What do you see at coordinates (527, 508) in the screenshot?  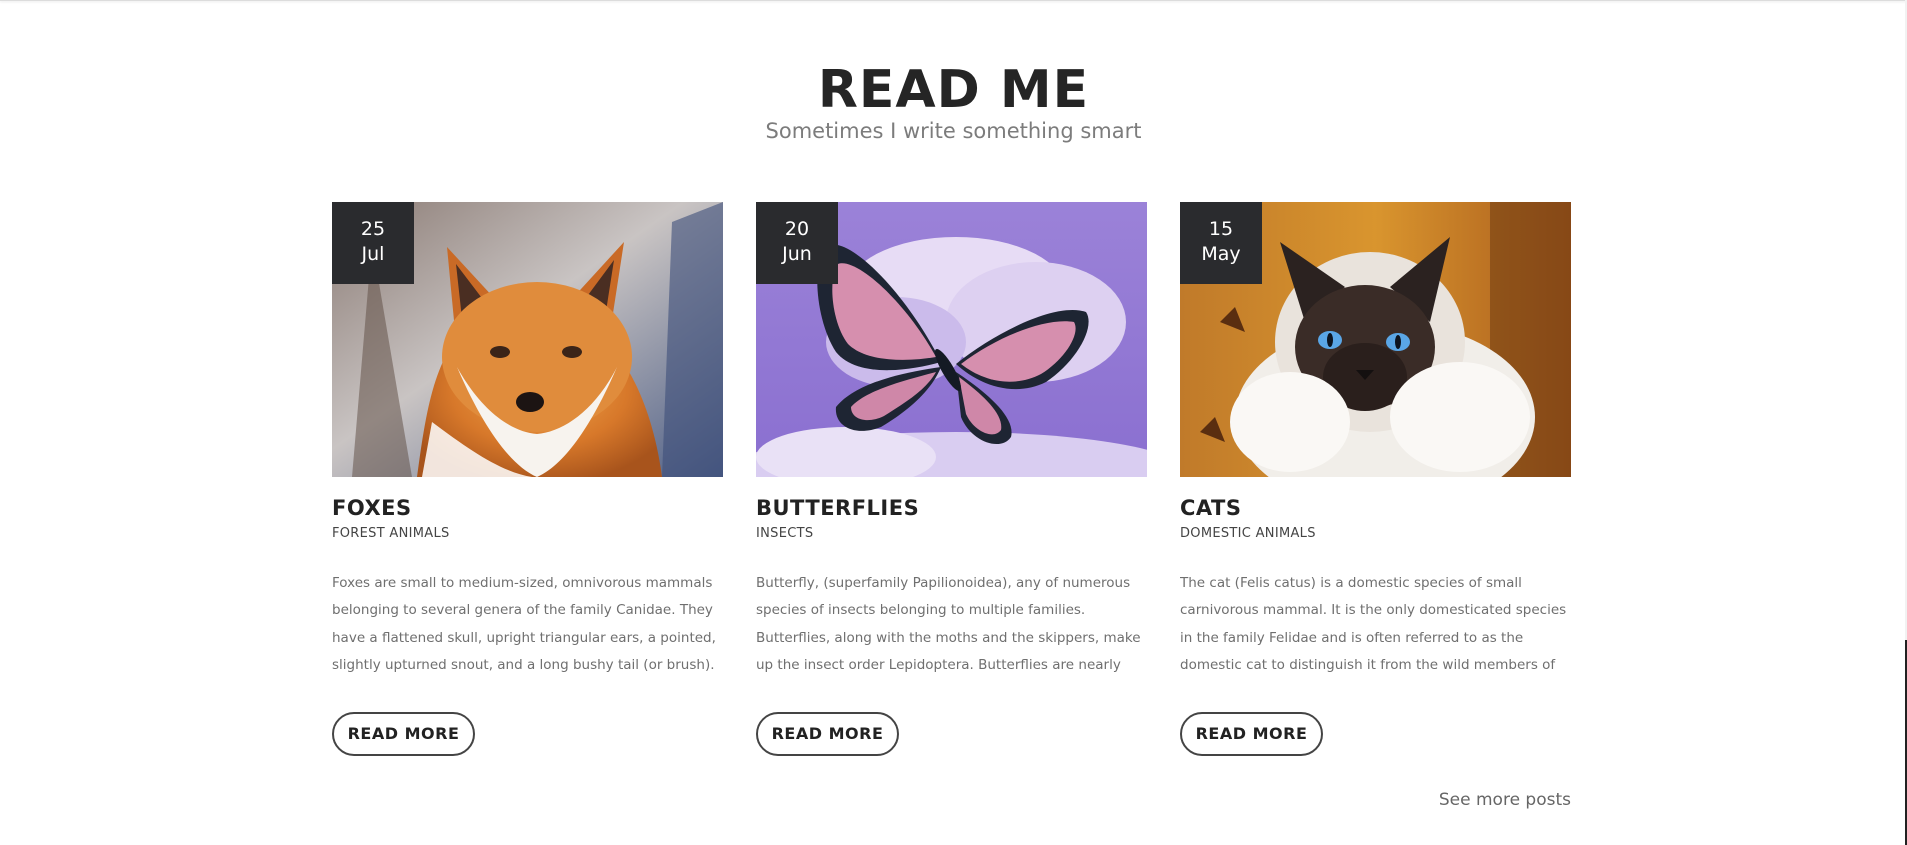 I see `post-title: FOXES` at bounding box center [527, 508].